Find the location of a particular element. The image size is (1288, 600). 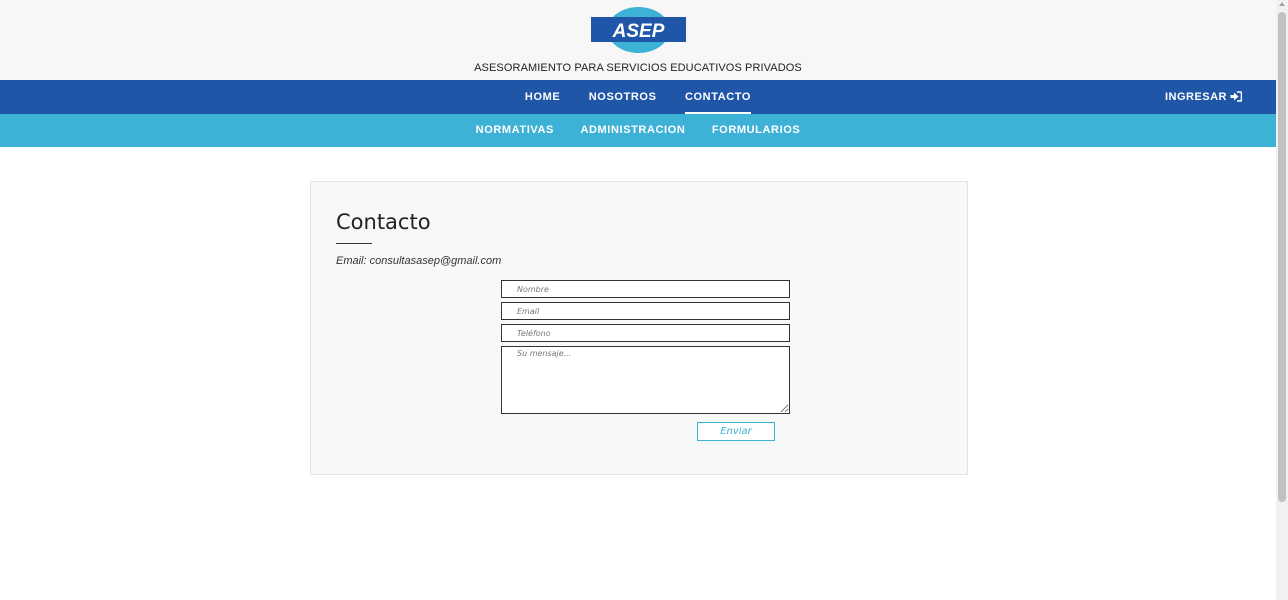

main-nav: HOME NOSOTROS CONTACTO INGRESAR is located at coordinates (638, 97).